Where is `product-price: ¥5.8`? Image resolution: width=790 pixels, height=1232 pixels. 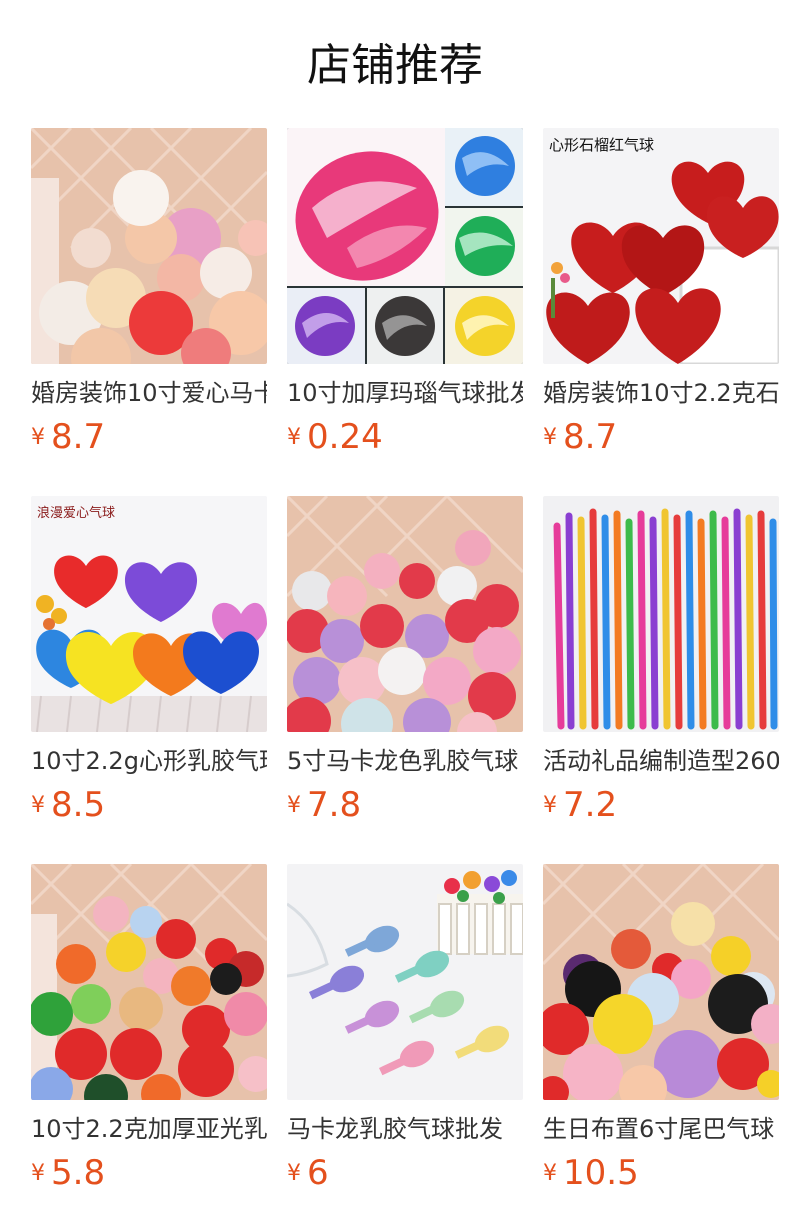 product-price: ¥5.8 is located at coordinates (68, 1173).